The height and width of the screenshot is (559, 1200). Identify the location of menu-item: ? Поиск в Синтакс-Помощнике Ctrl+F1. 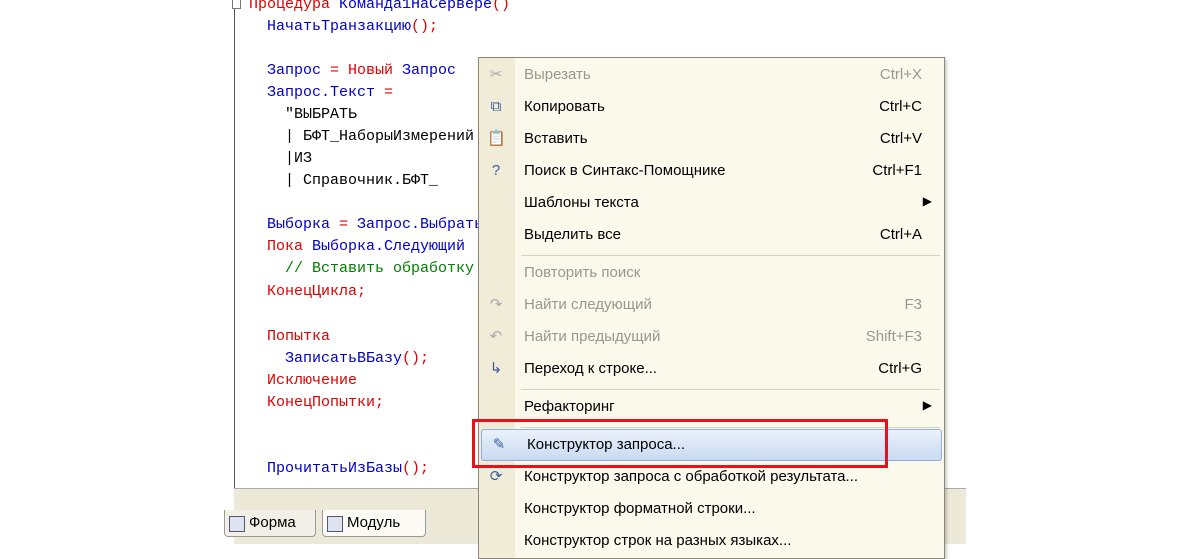
(711, 171).